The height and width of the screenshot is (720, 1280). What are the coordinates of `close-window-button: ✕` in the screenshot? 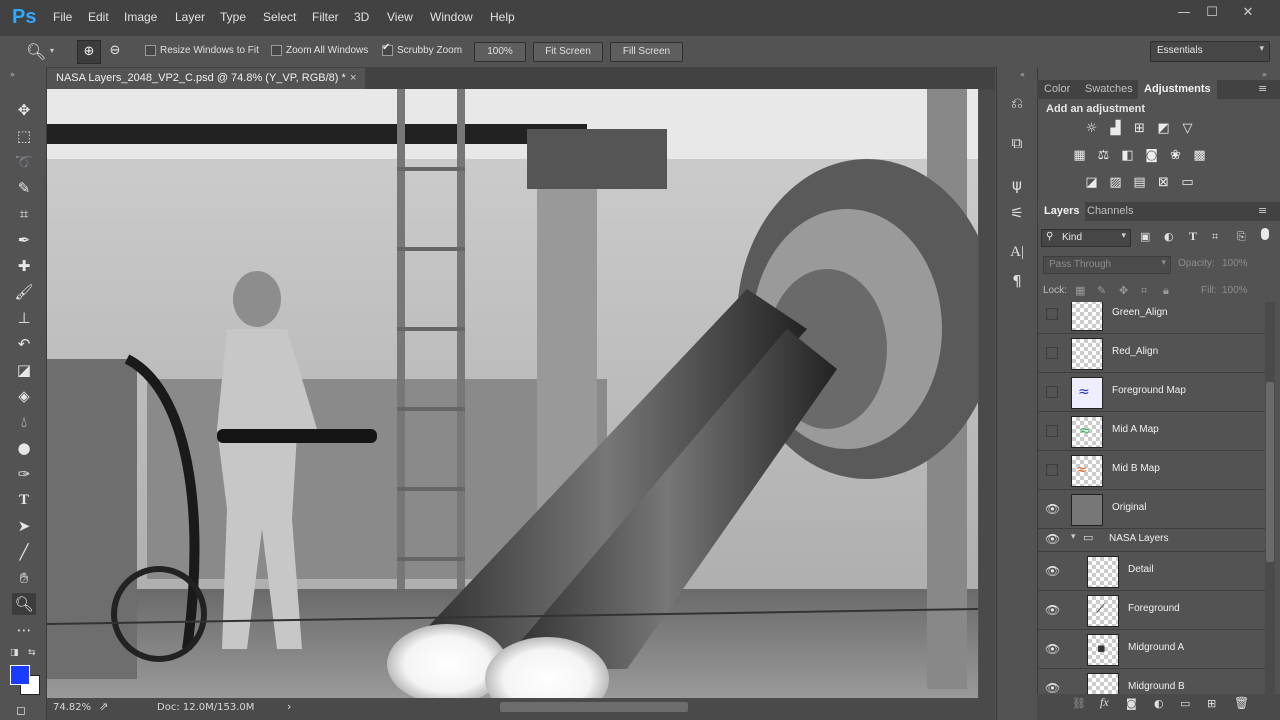 It's located at (1248, 13).